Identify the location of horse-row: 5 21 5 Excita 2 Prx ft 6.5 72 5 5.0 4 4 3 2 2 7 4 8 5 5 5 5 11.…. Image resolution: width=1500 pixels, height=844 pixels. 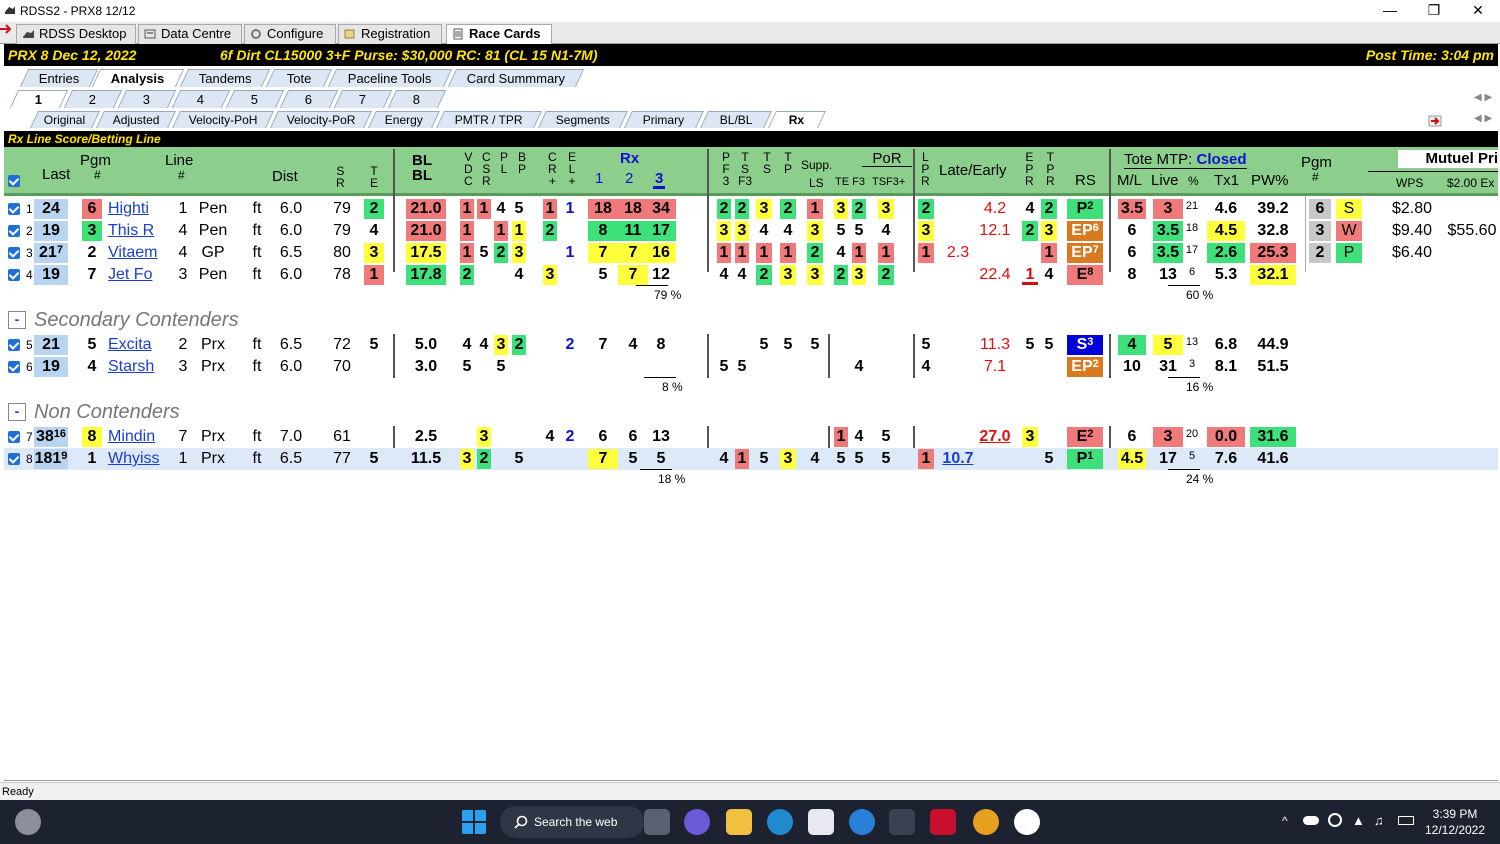
(751, 345).